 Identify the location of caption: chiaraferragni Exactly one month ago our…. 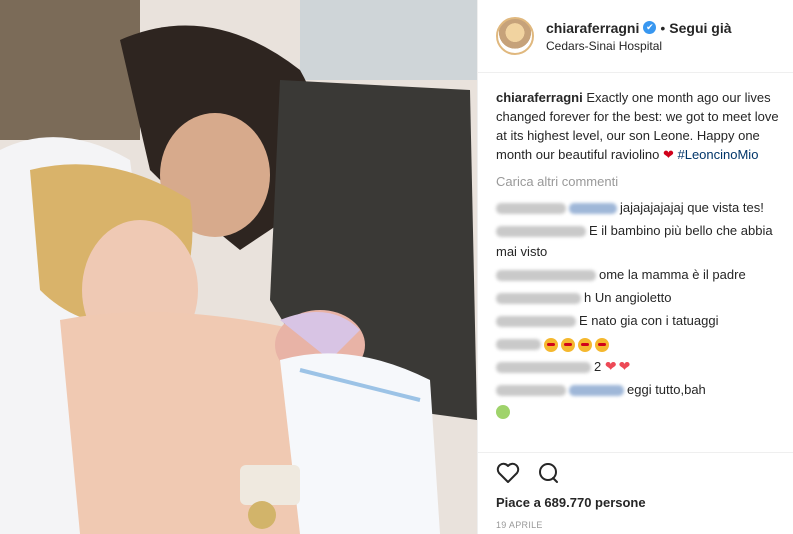
(638, 126).